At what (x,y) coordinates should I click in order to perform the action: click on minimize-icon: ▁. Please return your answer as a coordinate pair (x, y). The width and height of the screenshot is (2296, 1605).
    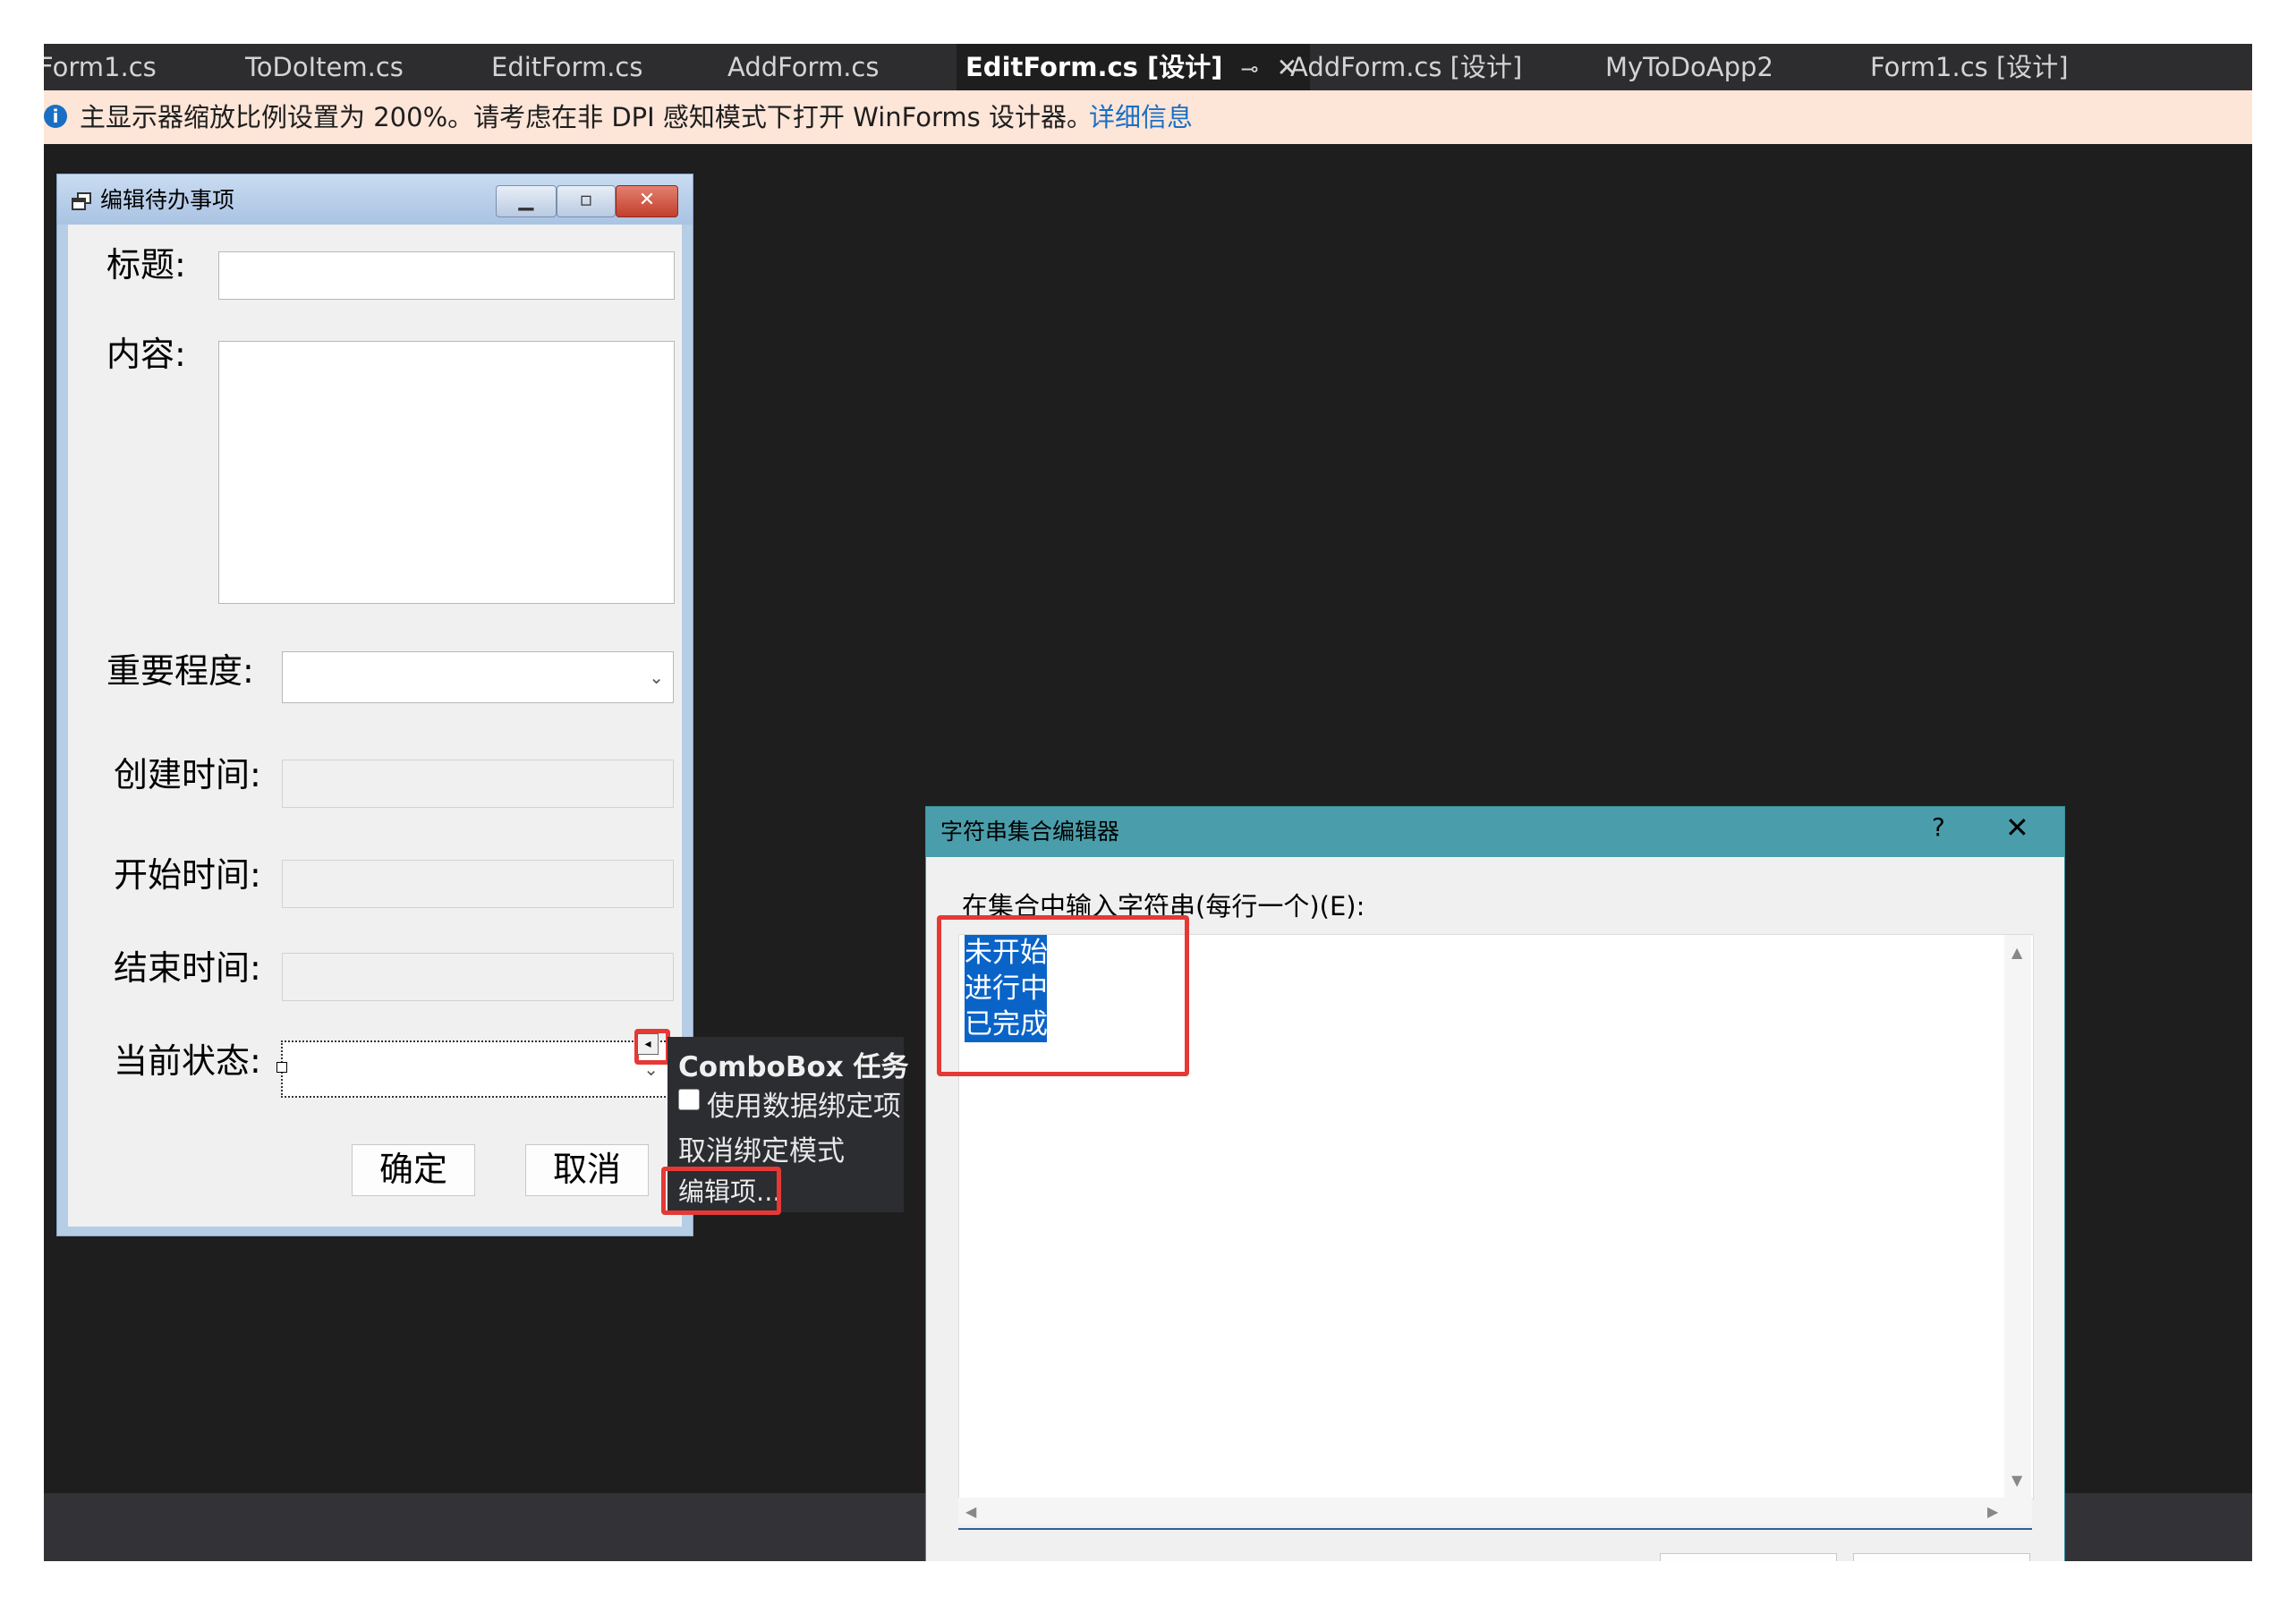
    Looking at the image, I should click on (526, 201).